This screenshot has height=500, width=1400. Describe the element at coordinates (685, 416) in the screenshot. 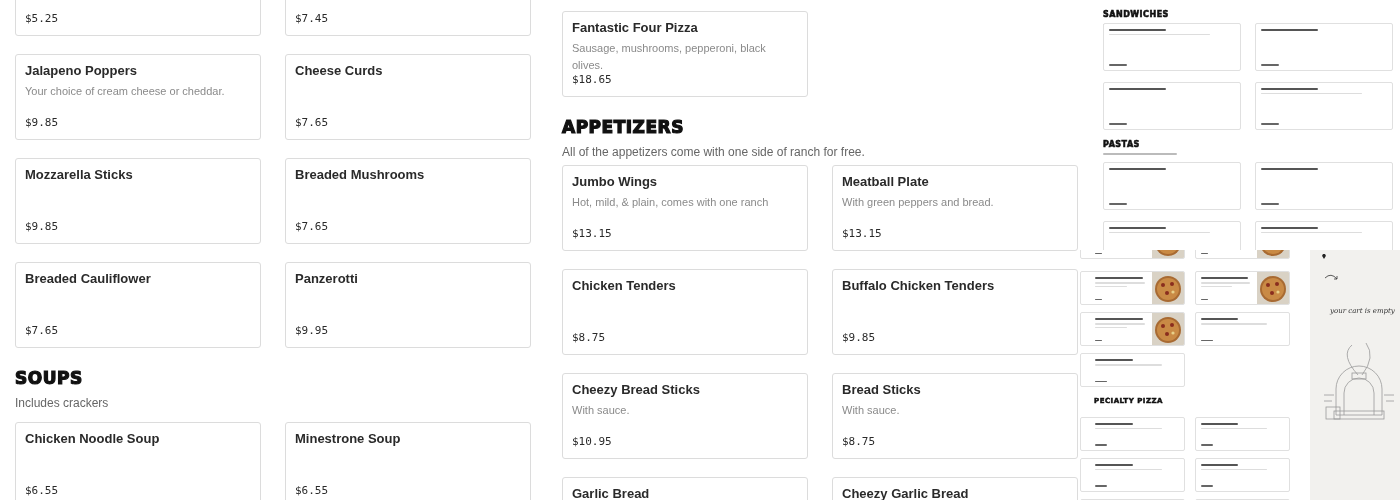

I see `menu-card: Cheezy Bread Sticks With sauce. $10.95` at that location.